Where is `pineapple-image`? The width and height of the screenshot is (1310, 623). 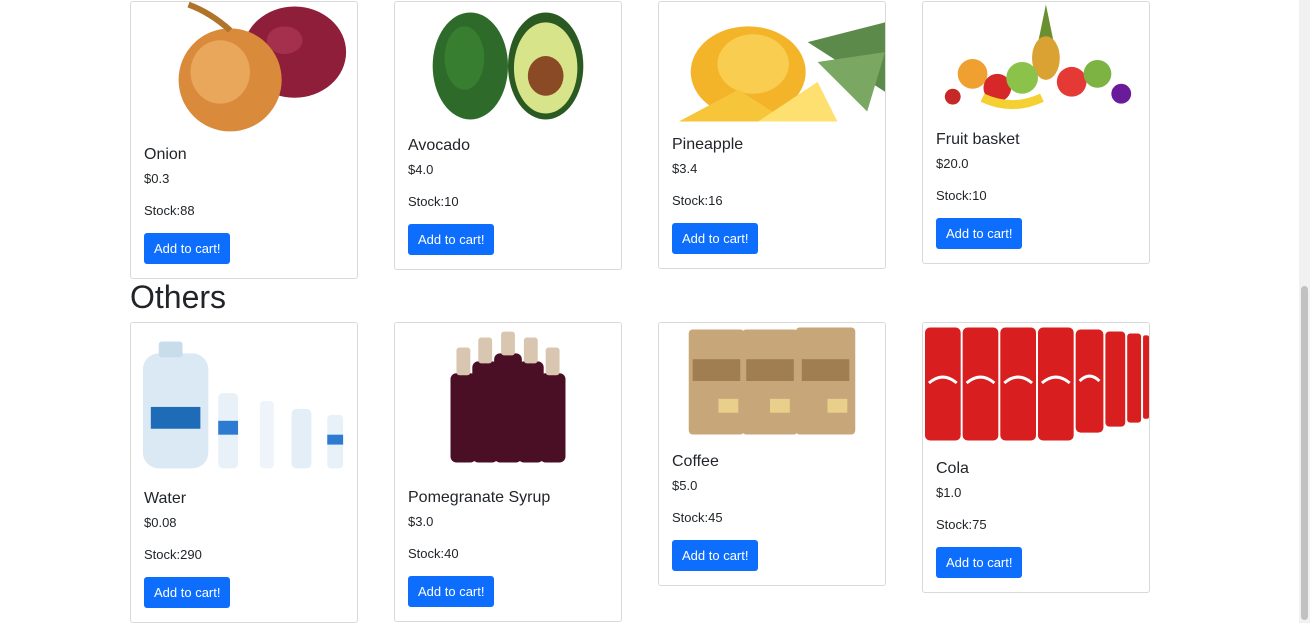
pineapple-image is located at coordinates (772, 62).